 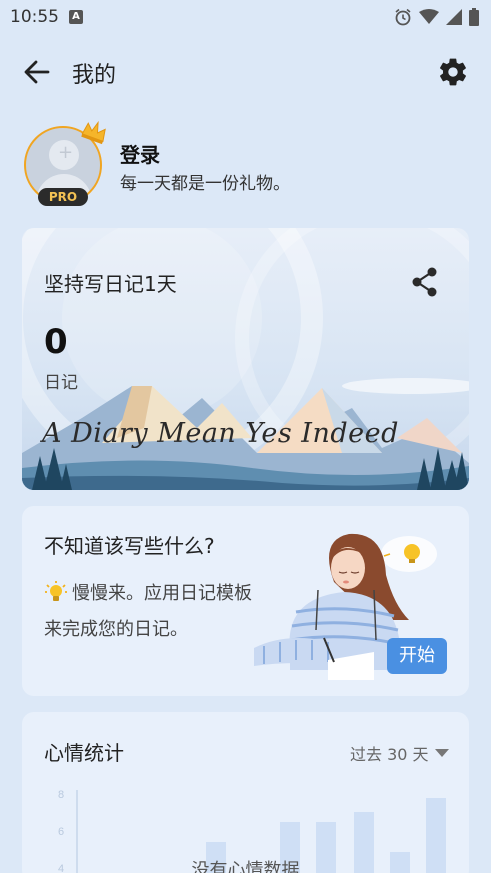 What do you see at coordinates (61, 383) in the screenshot?
I see `diary-count-label: 日记` at bounding box center [61, 383].